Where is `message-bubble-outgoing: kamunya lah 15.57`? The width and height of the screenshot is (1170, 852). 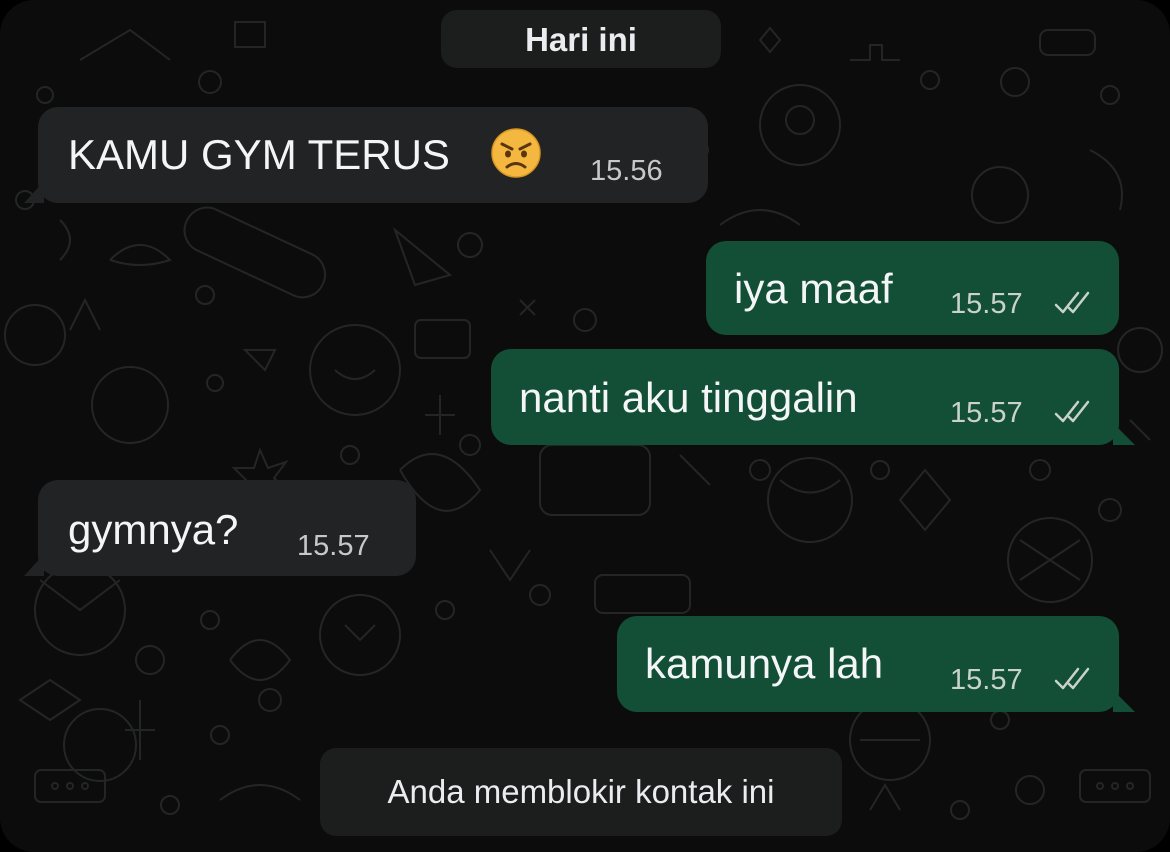
message-bubble-outgoing: kamunya lah 15.57 is located at coordinates (876, 664).